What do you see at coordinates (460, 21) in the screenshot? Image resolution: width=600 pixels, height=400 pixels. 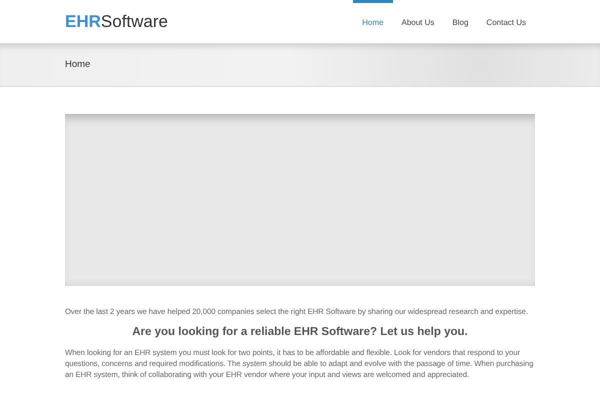 I see `nav-link: Blog` at bounding box center [460, 21].